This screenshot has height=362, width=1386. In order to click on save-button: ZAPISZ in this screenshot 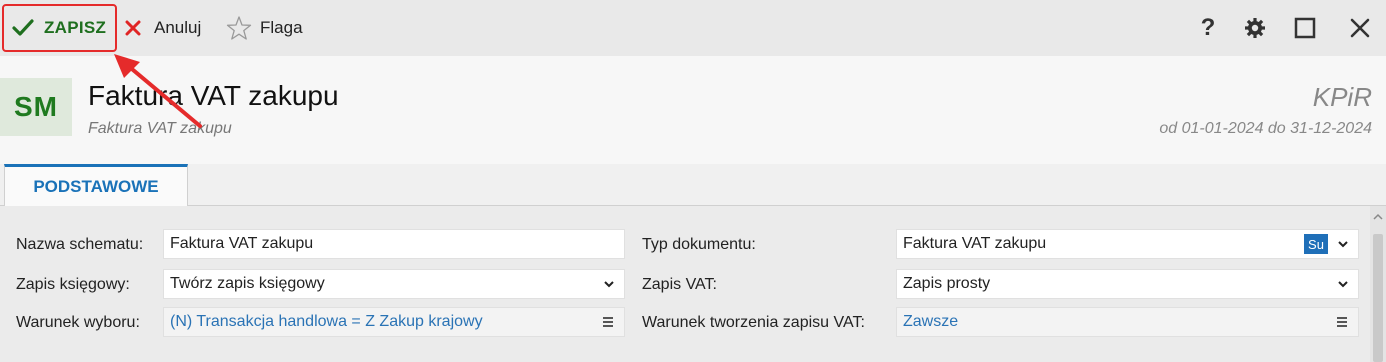, I will do `click(59, 28)`.